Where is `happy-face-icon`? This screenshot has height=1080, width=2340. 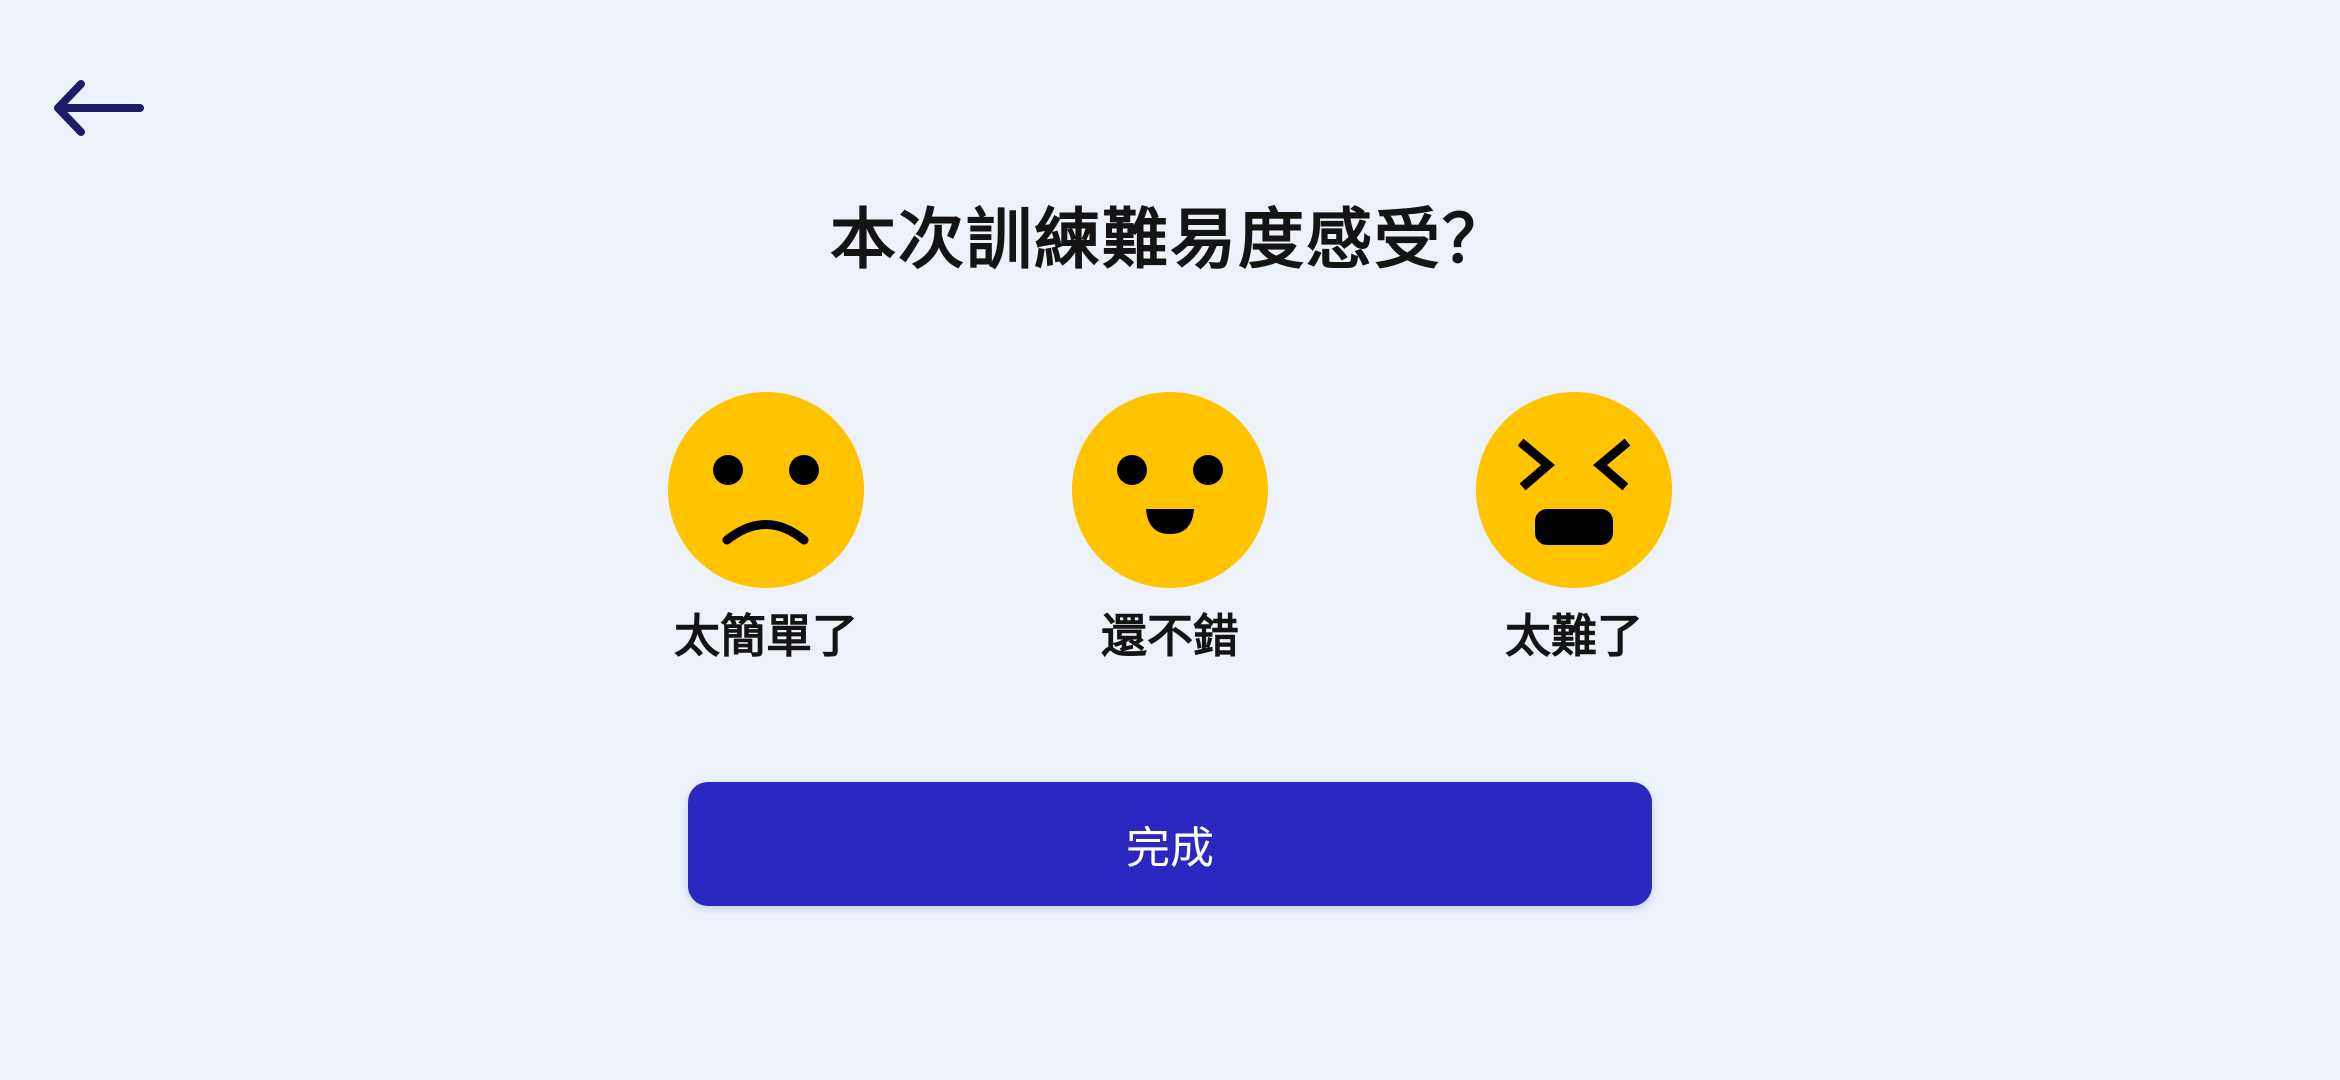
happy-face-icon is located at coordinates (1170, 490).